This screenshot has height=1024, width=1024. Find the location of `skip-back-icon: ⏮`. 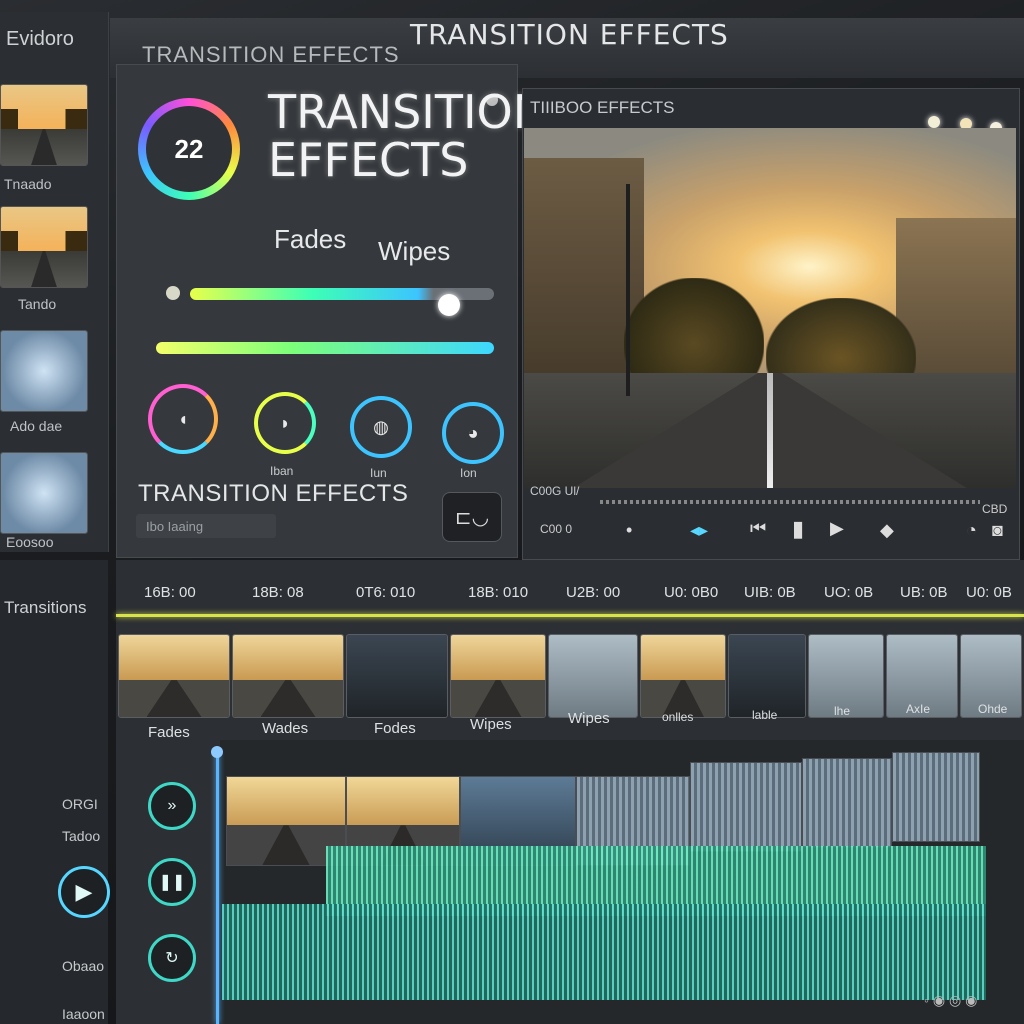

skip-back-icon: ⏮ is located at coordinates (758, 528).